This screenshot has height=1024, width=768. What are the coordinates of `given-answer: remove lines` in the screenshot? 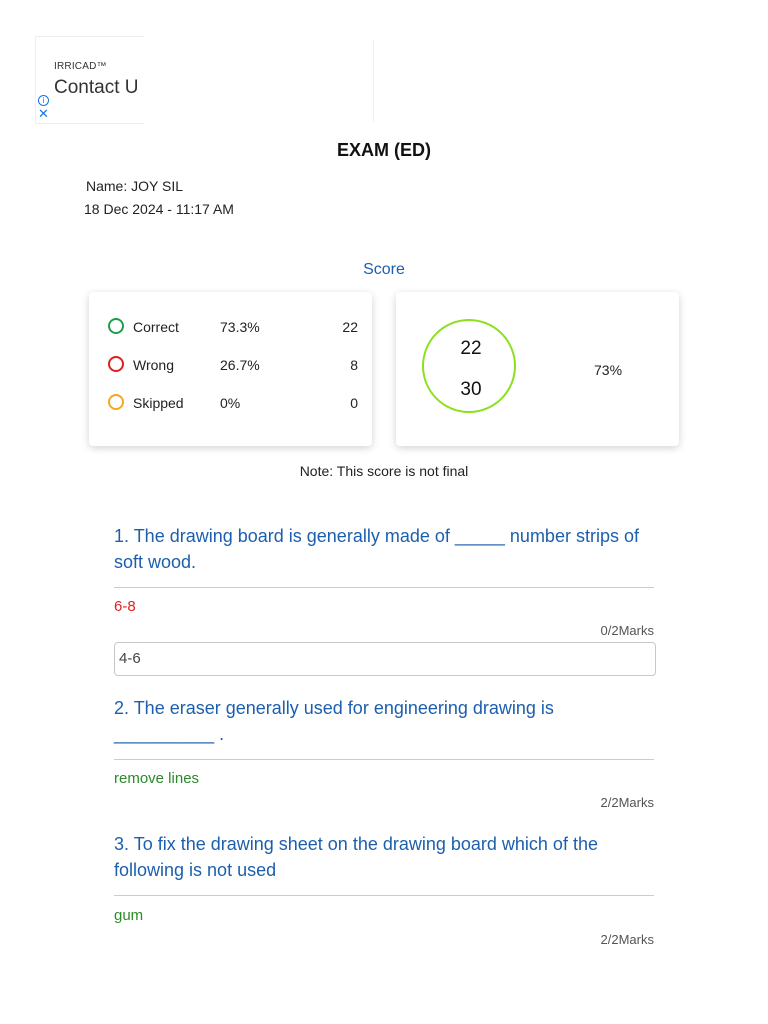 It's located at (157, 778).